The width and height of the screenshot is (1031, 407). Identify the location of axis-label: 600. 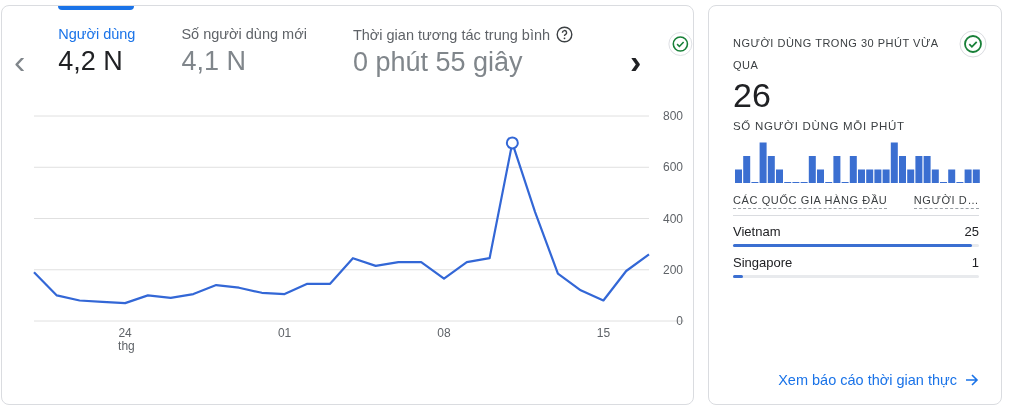
(672, 167).